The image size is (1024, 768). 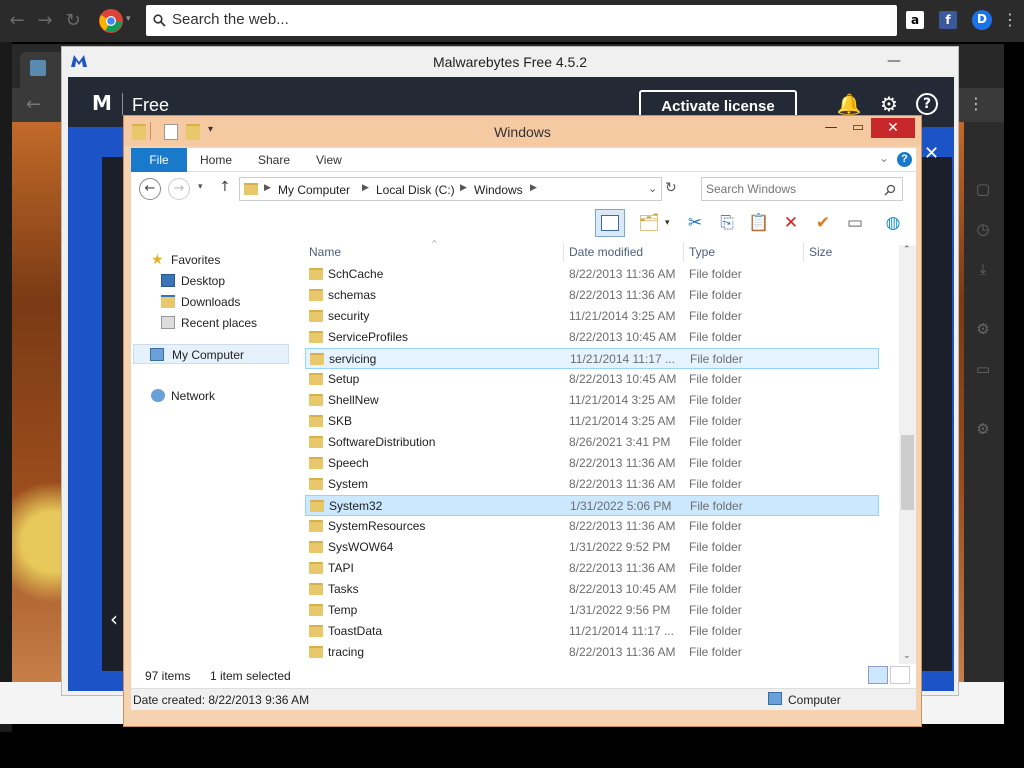 What do you see at coordinates (592, 379) in the screenshot?
I see `table-row: Setup 8/22/2013 10:45 AM File folder` at bounding box center [592, 379].